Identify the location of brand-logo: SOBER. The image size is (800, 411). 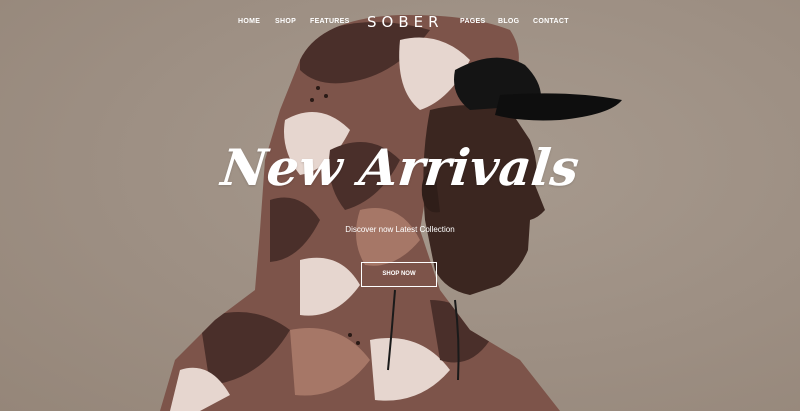
(403, 22).